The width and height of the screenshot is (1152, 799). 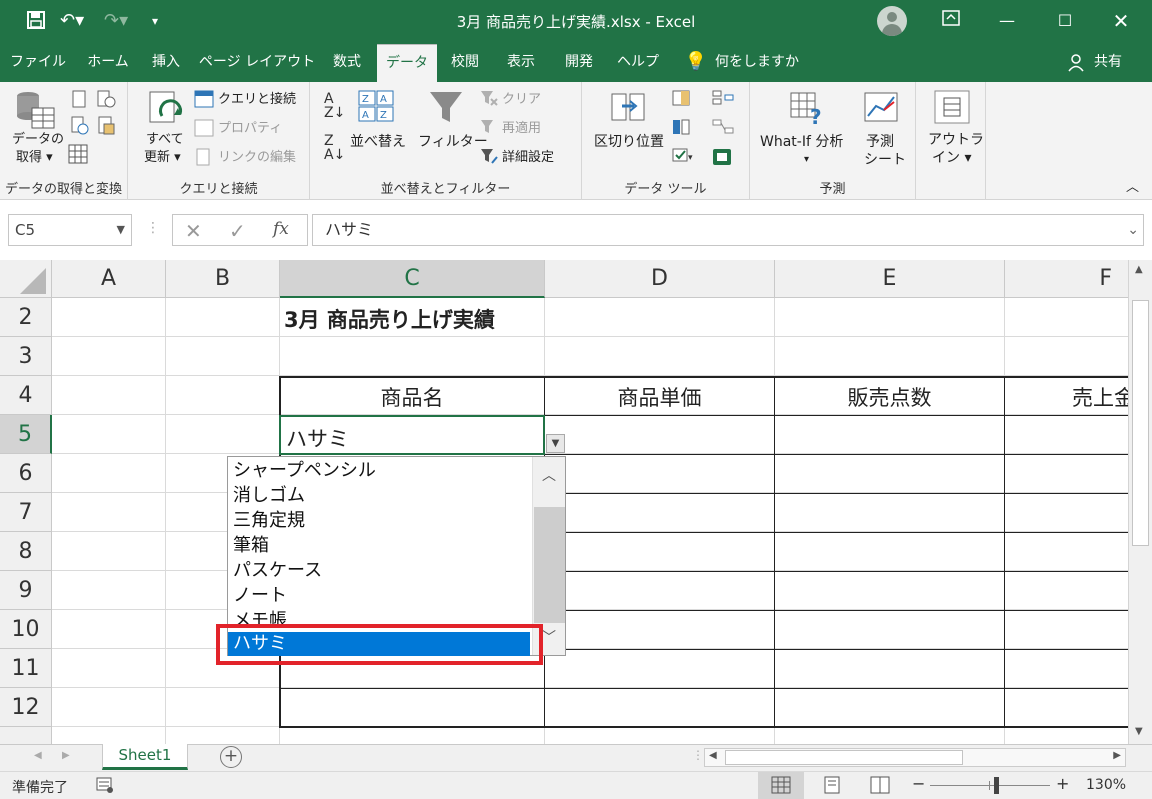 What do you see at coordinates (378, 142) in the screenshot?
I see `sort-button: 並べ替え` at bounding box center [378, 142].